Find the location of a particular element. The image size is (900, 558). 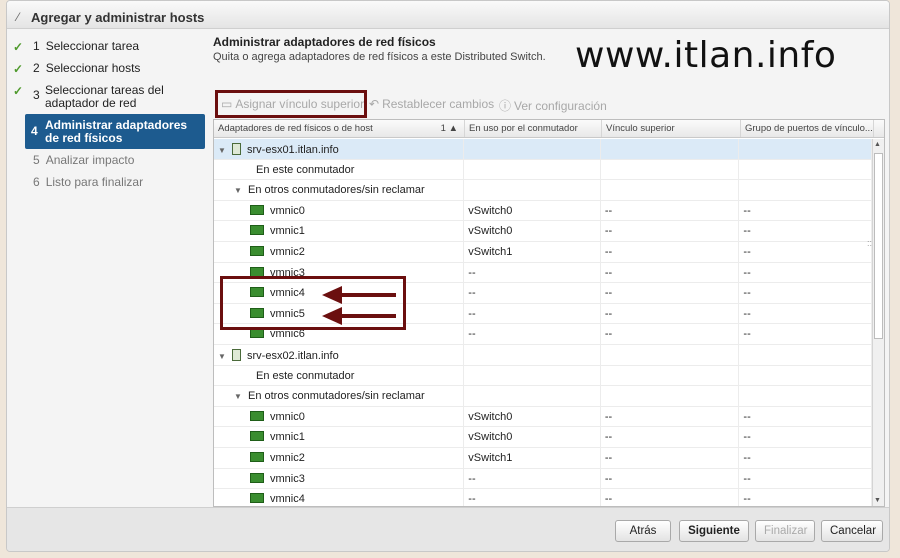

next-button: Siguiente is located at coordinates (714, 531).